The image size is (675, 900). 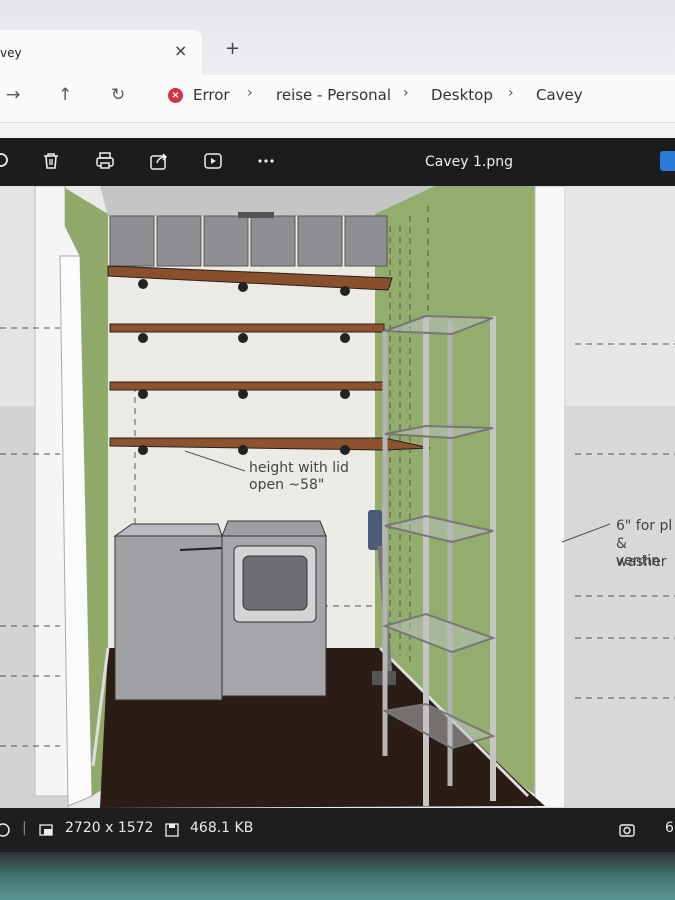 I want to click on zoom-level: 6, so click(x=669, y=828).